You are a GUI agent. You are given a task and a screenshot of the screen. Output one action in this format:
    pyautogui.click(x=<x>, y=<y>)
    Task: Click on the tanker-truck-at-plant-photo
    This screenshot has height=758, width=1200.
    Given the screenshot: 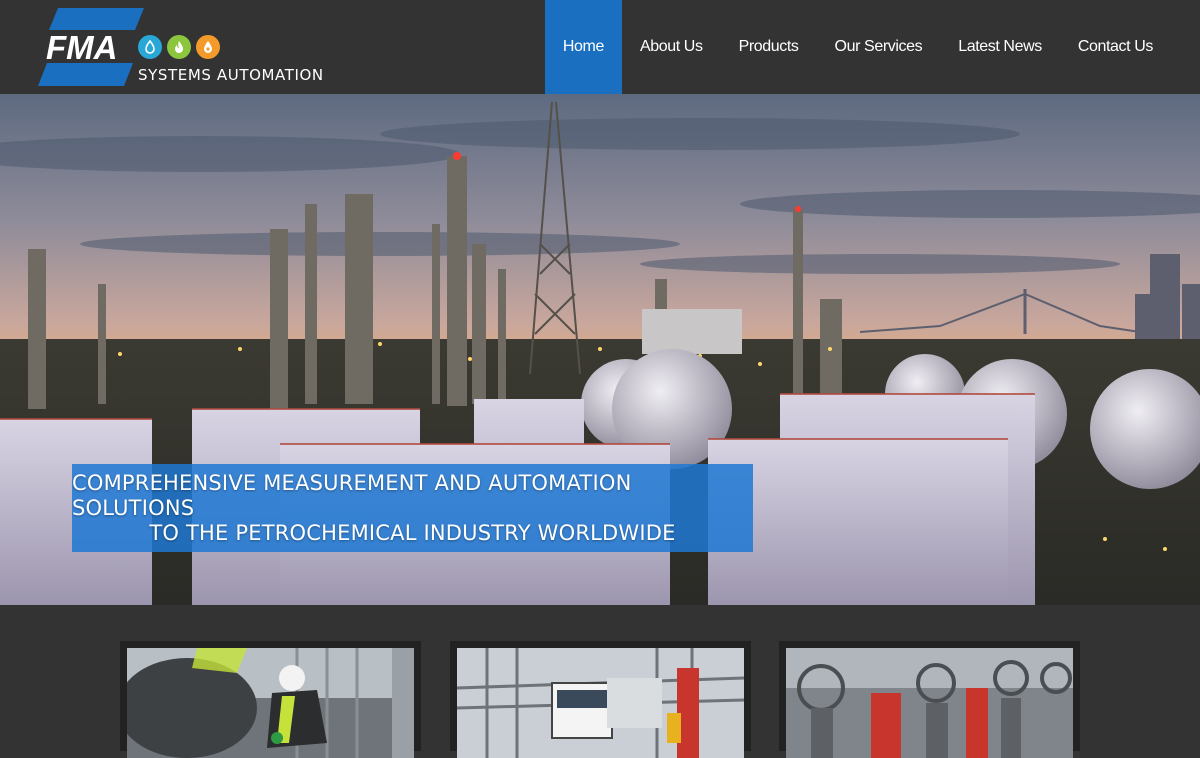 What is the action you would take?
    pyautogui.click(x=600, y=703)
    